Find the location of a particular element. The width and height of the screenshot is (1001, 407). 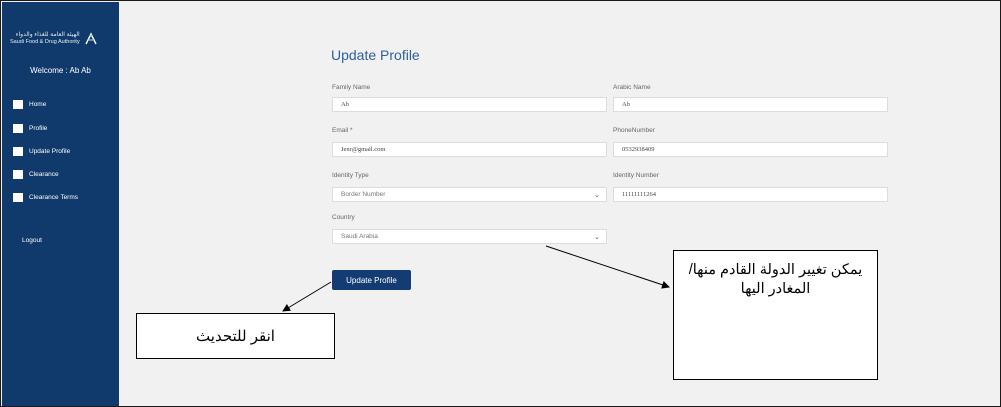

update-annotation-box: انقر للتحديث is located at coordinates (235, 336).